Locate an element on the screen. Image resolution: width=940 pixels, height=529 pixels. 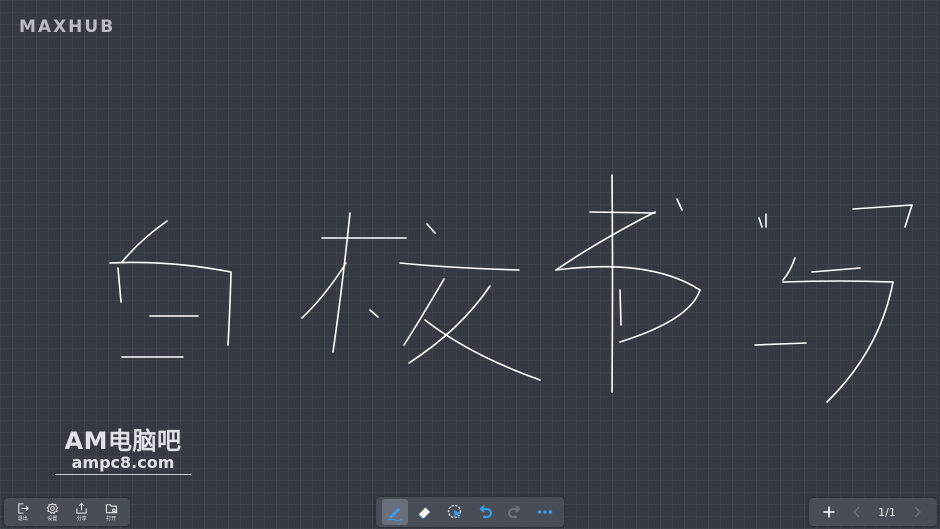
lasso-select-button is located at coordinates (455, 512).